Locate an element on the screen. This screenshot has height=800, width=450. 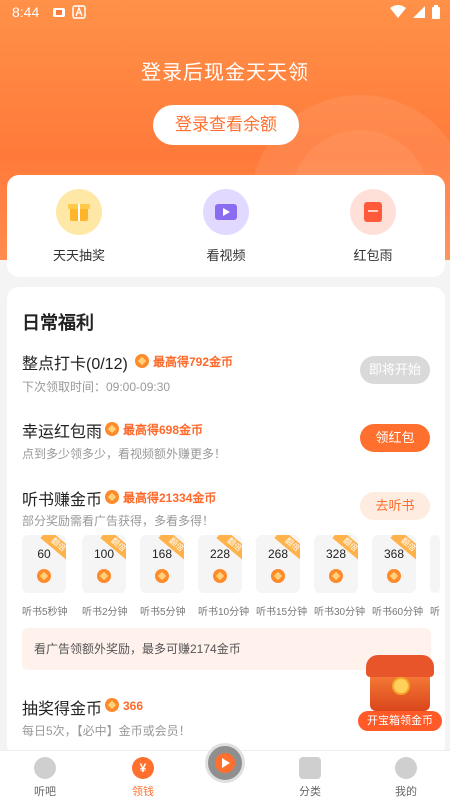
feature-label: 天天抽奖 is located at coordinates (78, 255).